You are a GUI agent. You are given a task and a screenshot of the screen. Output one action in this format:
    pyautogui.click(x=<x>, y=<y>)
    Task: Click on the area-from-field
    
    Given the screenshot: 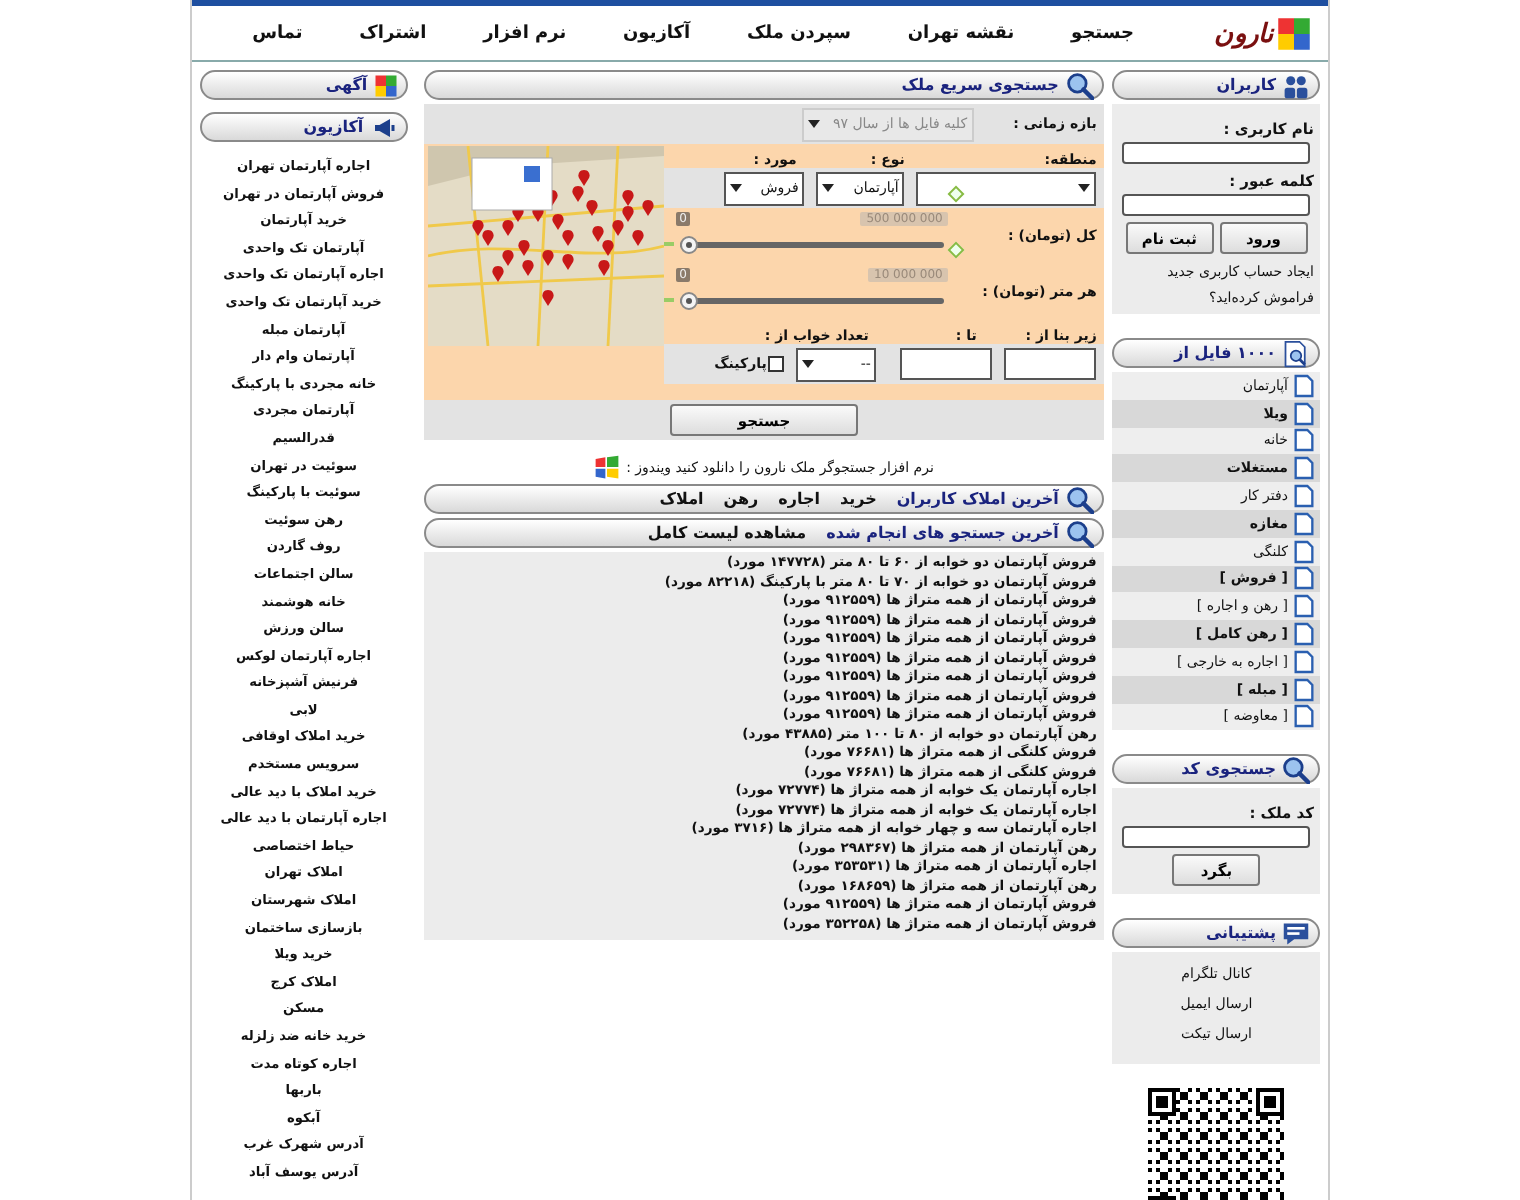 What is the action you would take?
    pyautogui.click(x=1050, y=364)
    